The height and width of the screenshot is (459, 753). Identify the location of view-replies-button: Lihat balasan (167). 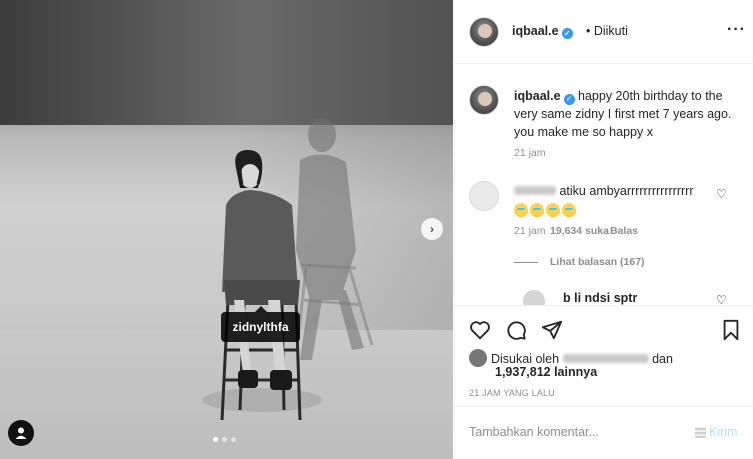
(579, 262).